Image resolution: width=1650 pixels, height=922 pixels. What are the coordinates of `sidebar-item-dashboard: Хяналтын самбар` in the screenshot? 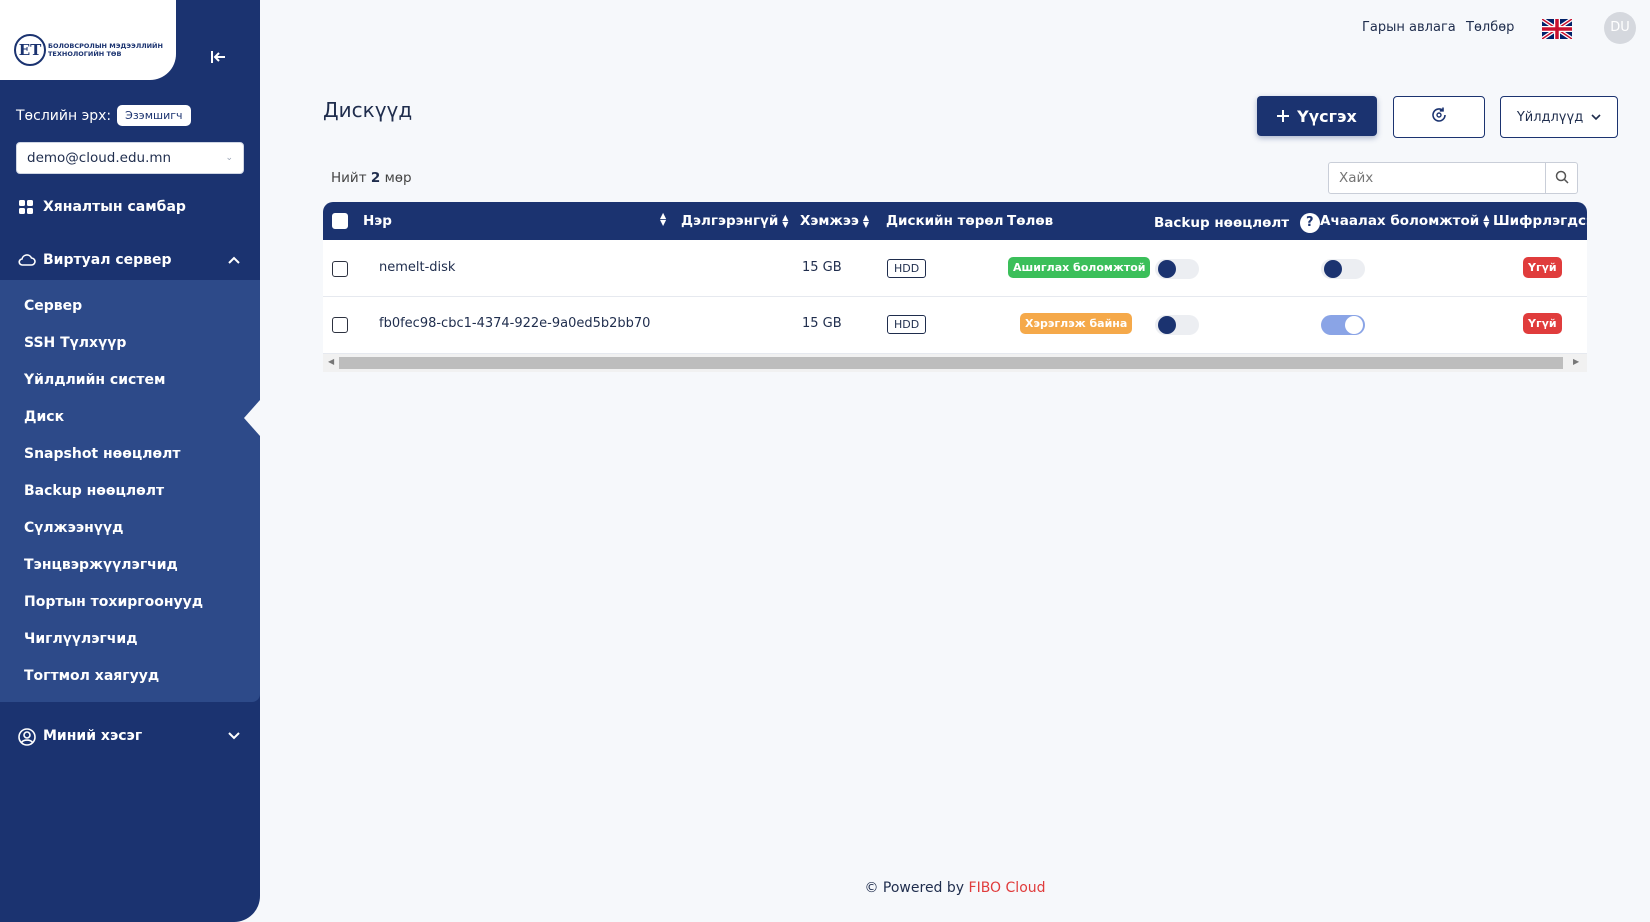 It's located at (102, 207).